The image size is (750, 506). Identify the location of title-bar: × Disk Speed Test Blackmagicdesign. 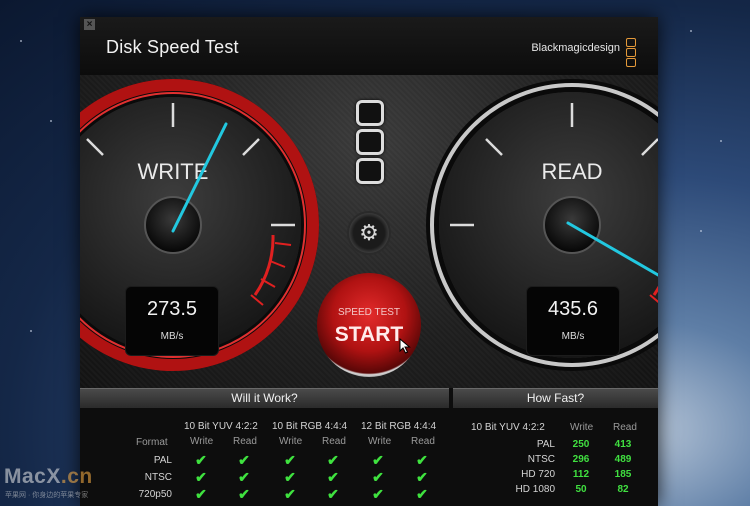
(369, 46).